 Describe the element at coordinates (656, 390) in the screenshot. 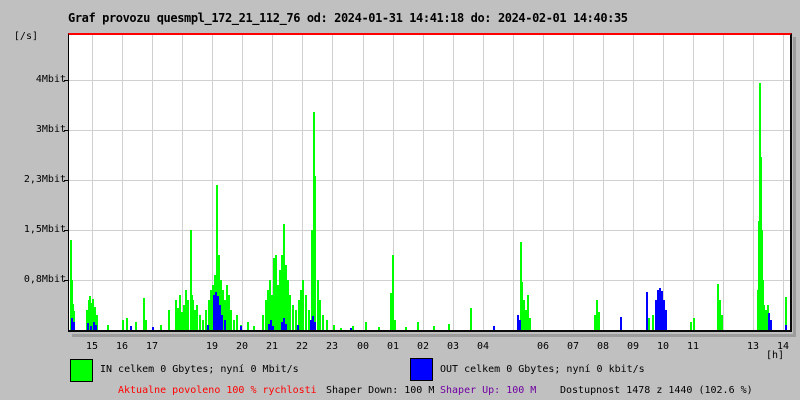

I see `legend-availability: Dostupnost 1478 z 1440 (102.6 %)` at that location.